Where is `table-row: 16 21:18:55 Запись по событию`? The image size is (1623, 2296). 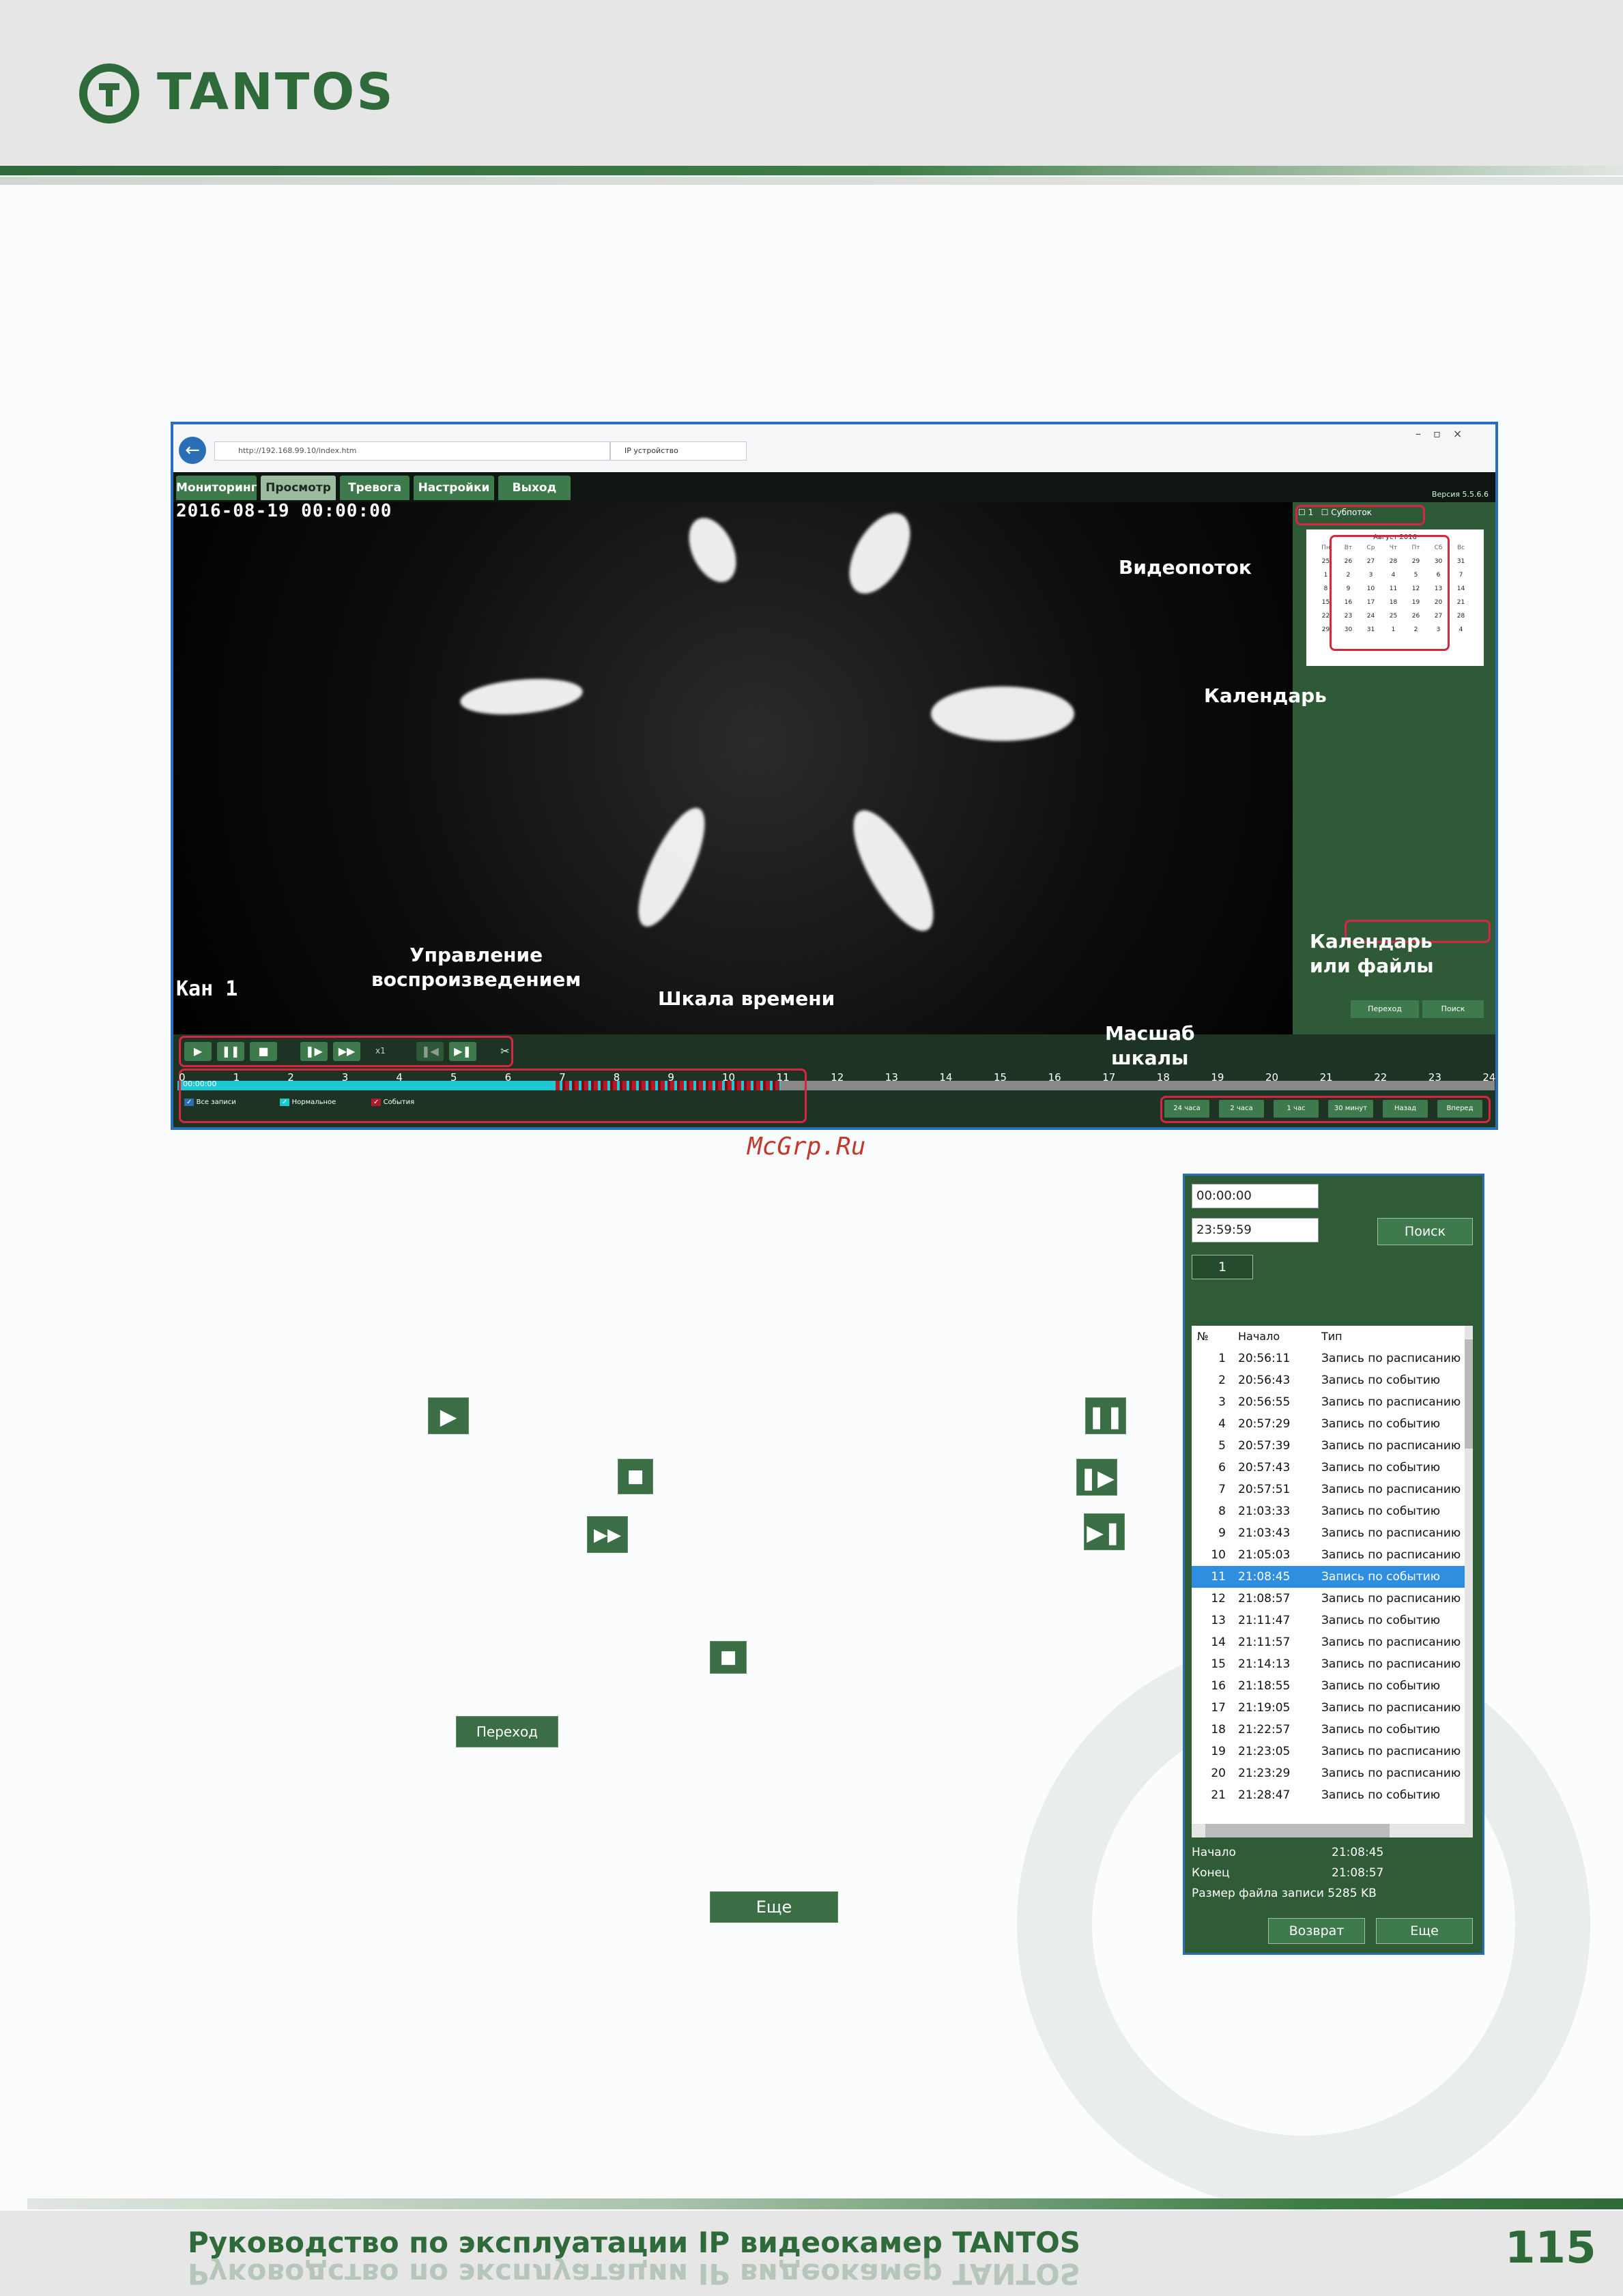 table-row: 16 21:18:55 Запись по событию is located at coordinates (1328, 1686).